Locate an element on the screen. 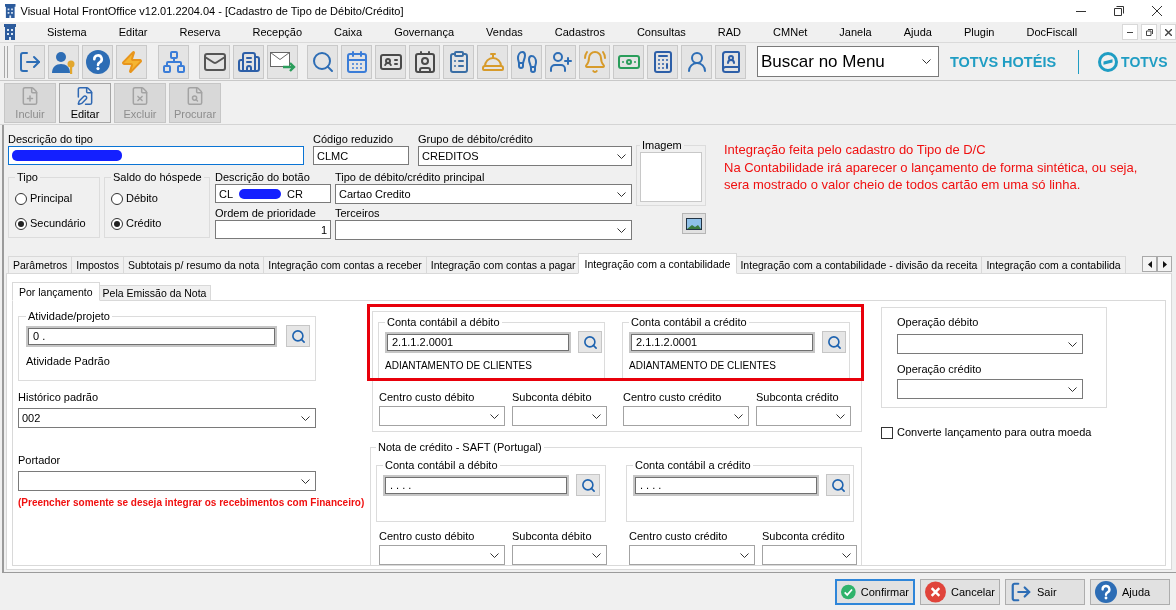 The image size is (1176, 610). search-icon is located at coordinates (298, 336).